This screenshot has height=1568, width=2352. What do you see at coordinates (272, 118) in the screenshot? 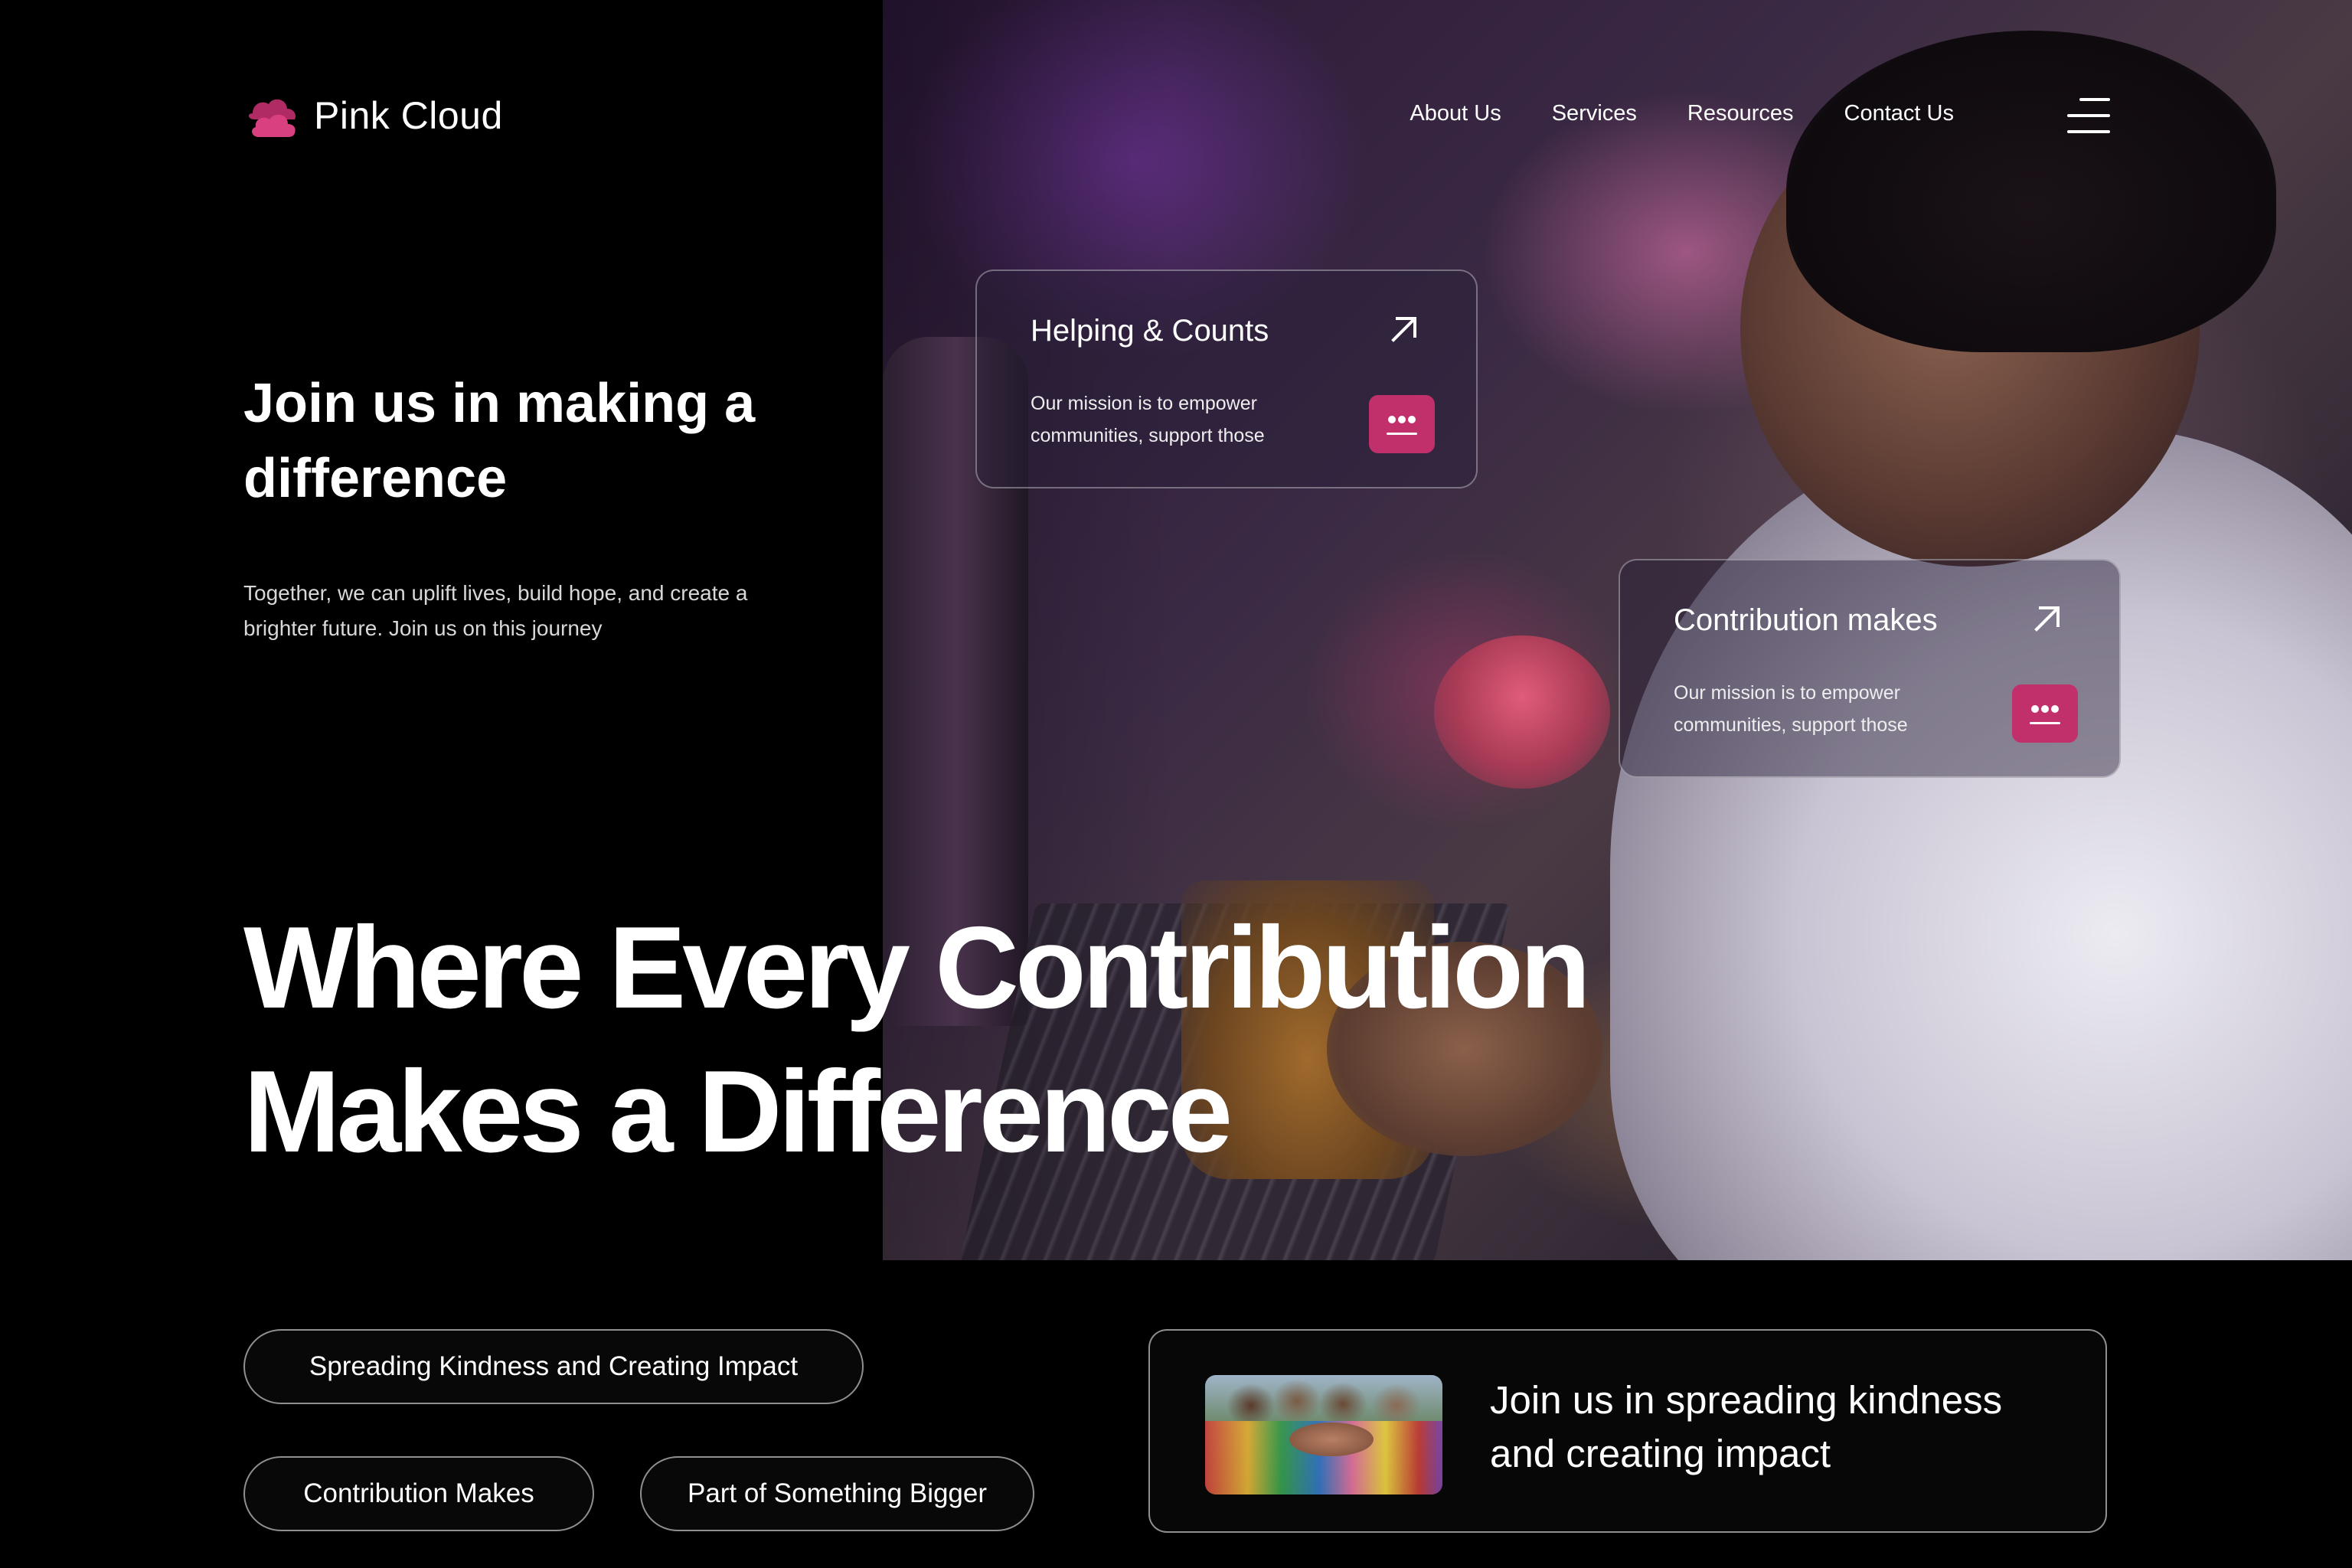
I see `cloud-logo-icon` at bounding box center [272, 118].